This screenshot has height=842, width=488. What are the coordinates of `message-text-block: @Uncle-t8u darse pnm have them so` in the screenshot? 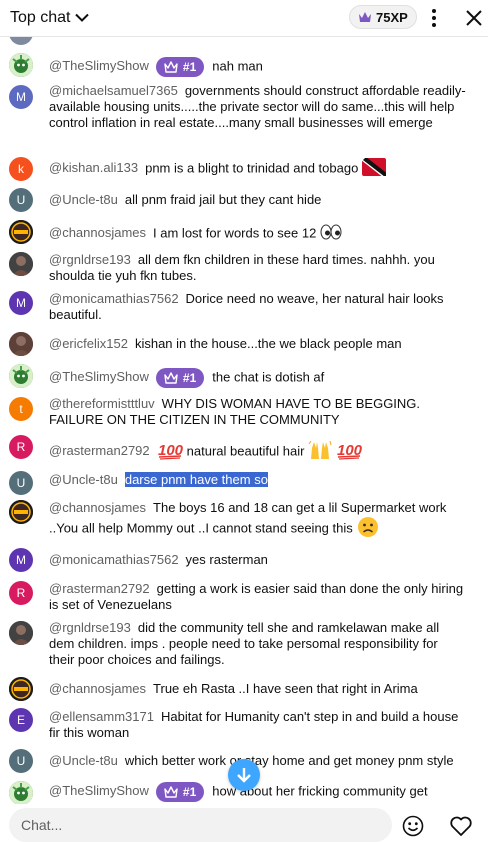 It's located at (257, 480).